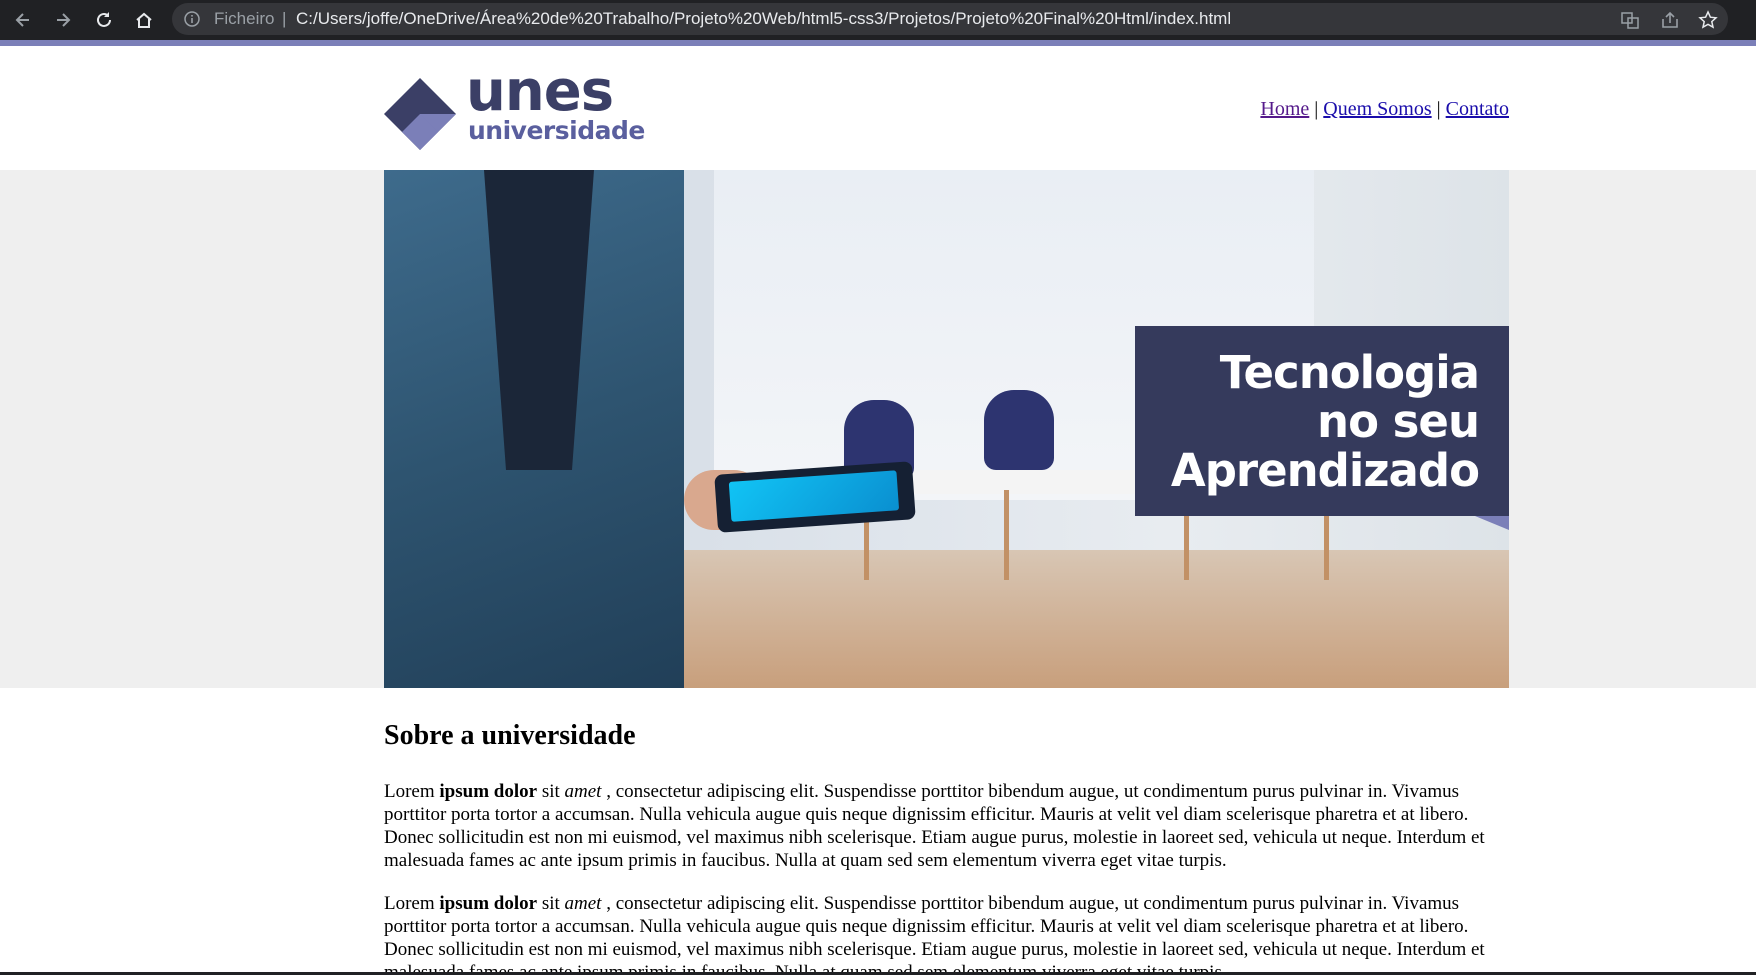 This screenshot has height=975, width=1756. Describe the element at coordinates (192, 19) in the screenshot. I see `info-icon` at that location.